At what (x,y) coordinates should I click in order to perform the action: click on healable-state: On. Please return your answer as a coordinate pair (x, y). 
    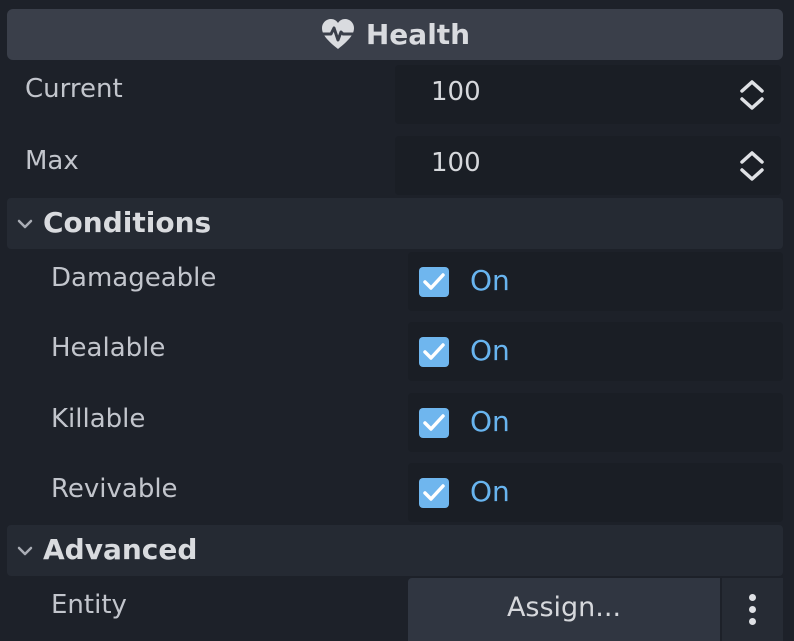
    Looking at the image, I should click on (490, 350).